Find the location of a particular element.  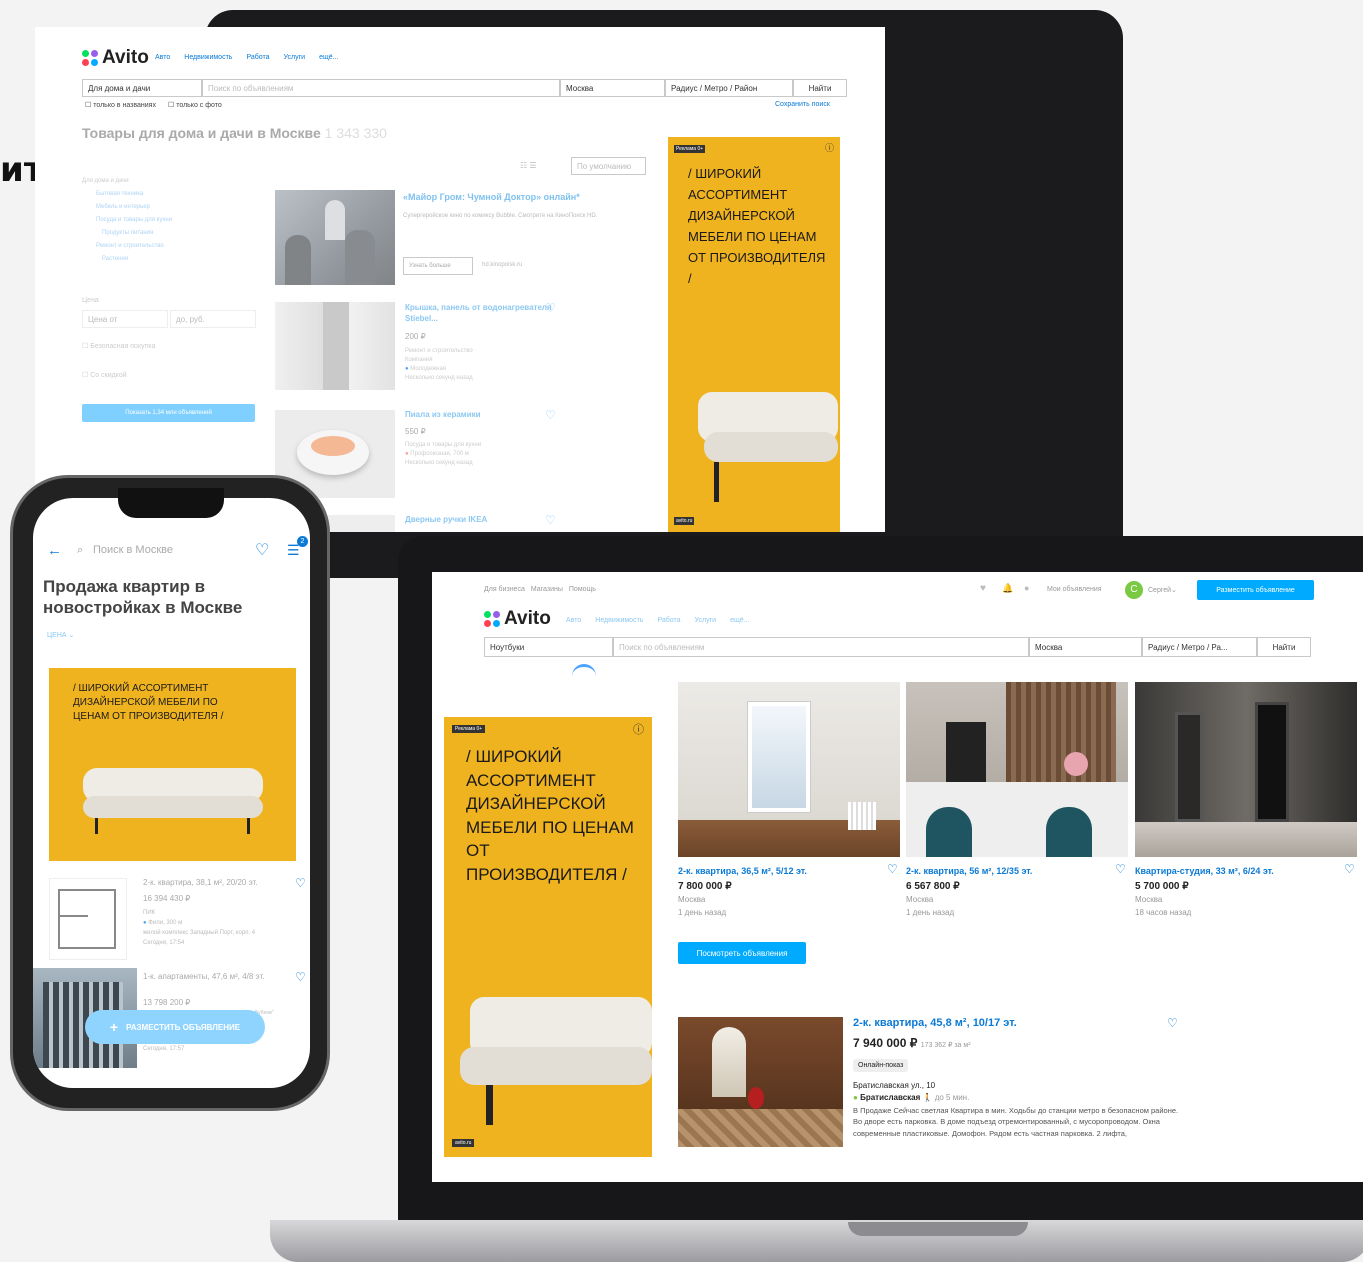

category-select: Ноутбуки is located at coordinates (548, 647).